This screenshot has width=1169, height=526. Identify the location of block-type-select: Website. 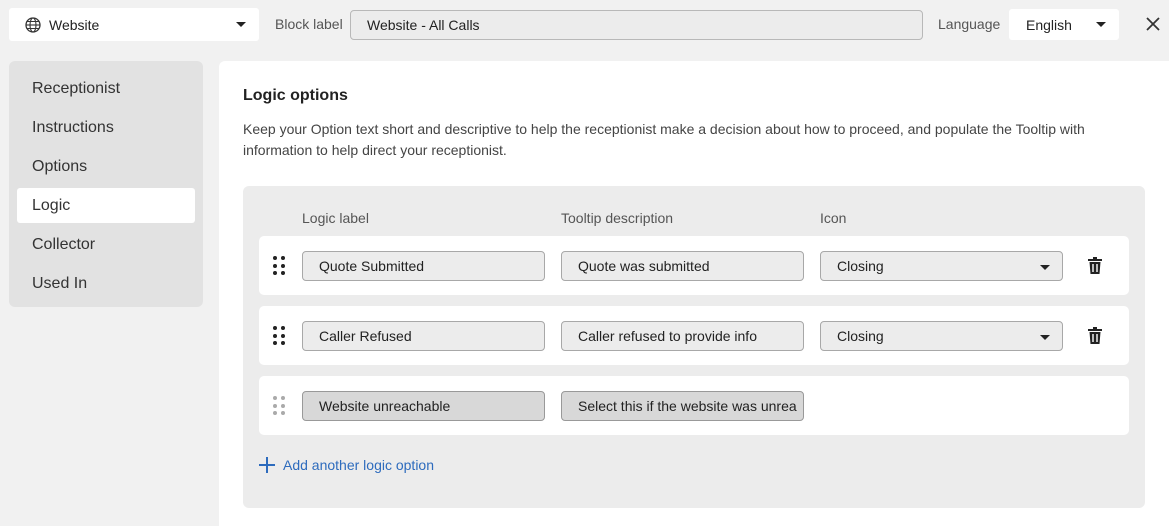
(134, 24).